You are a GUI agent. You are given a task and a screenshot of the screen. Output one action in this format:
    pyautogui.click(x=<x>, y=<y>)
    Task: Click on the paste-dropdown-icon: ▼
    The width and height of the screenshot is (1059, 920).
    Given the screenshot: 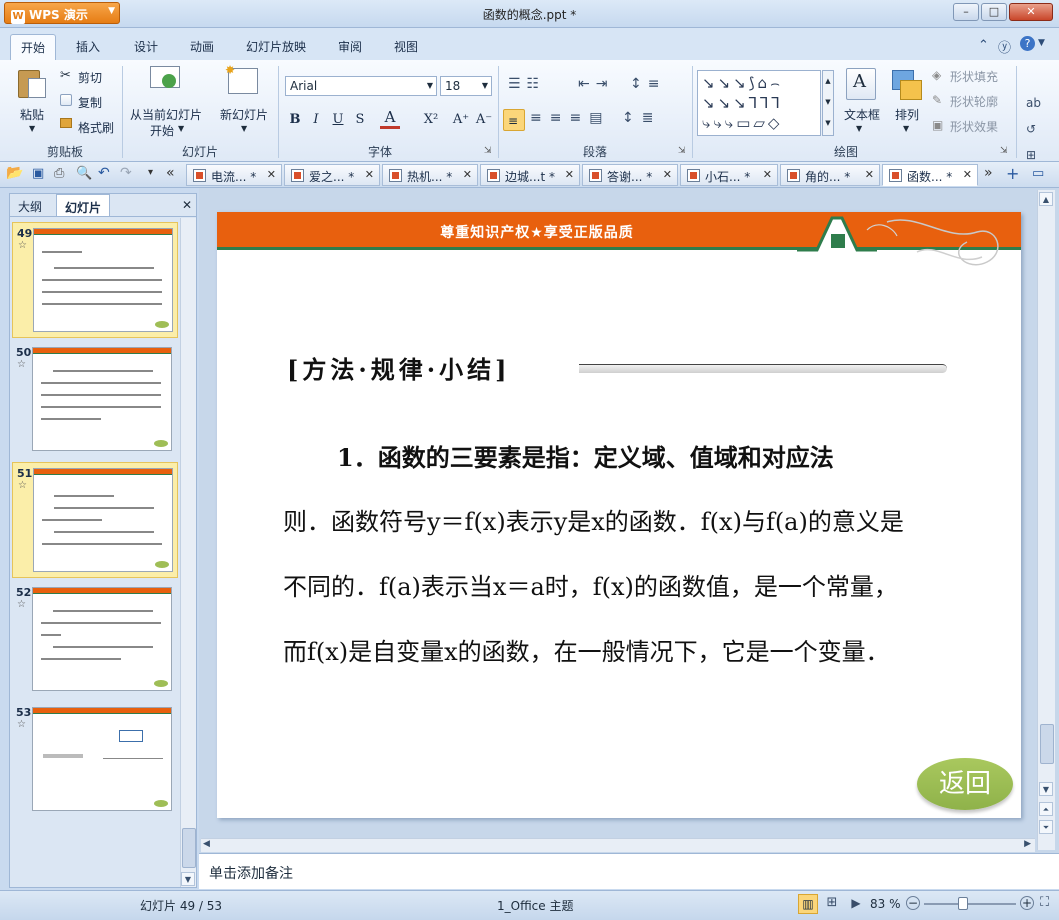 What is the action you would take?
    pyautogui.click(x=32, y=128)
    